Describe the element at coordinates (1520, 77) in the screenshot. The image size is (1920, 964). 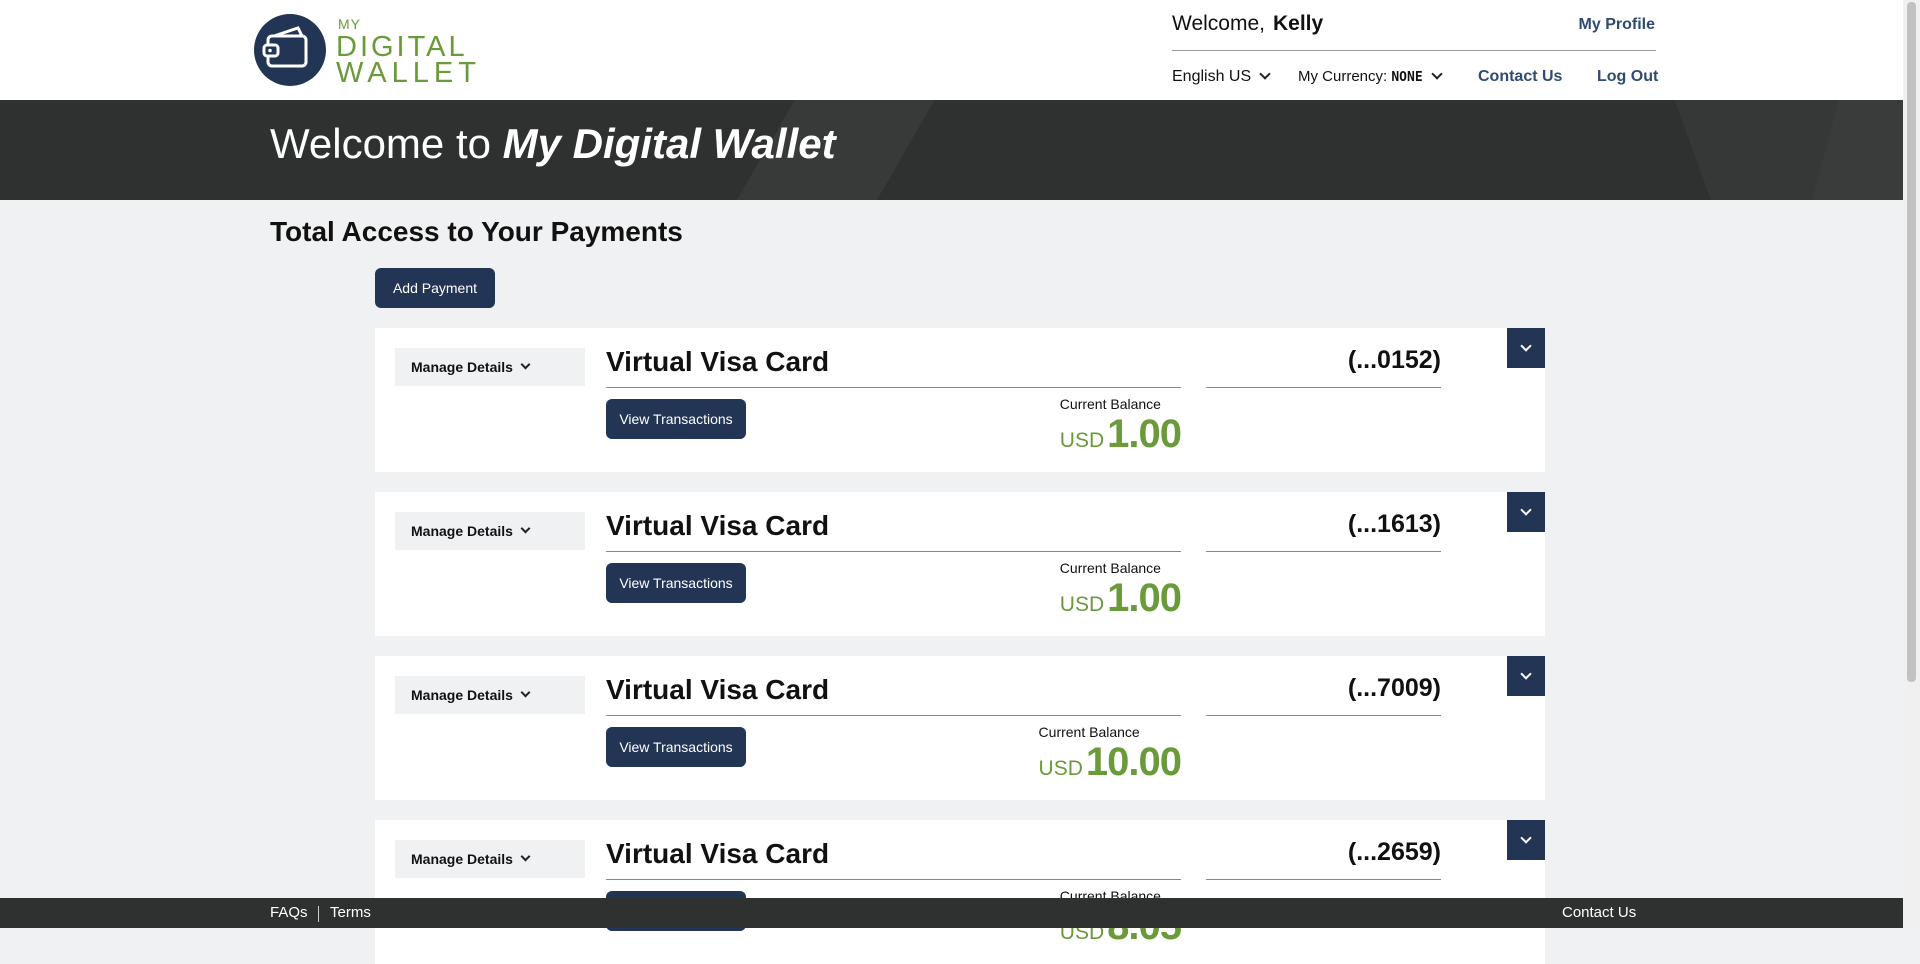
I see `contact-us-link: Contact Us` at that location.